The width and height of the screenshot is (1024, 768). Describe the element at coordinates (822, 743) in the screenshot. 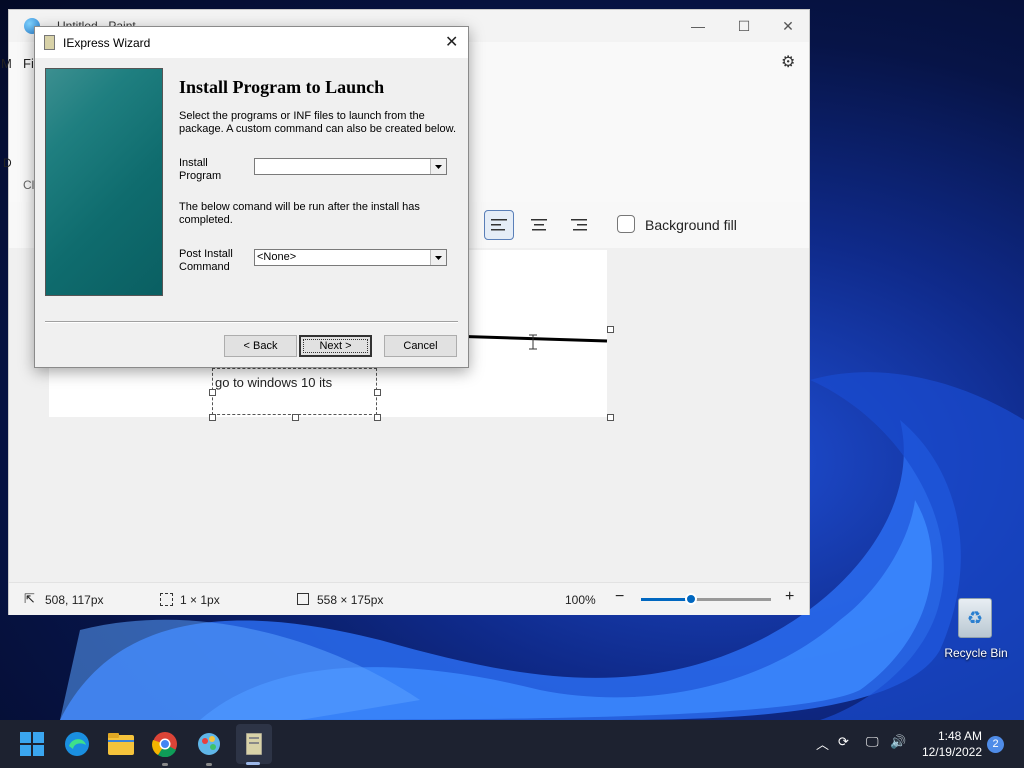

I see `chevron-up-icon: ︿` at that location.